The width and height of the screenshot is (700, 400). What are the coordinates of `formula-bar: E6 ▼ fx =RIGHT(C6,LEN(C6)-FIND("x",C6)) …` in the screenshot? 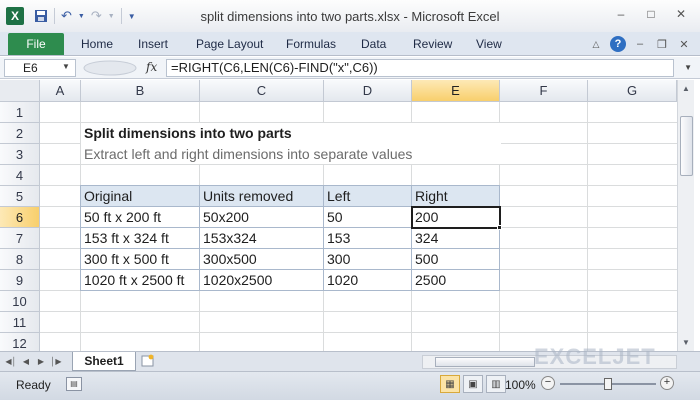 It's located at (350, 68).